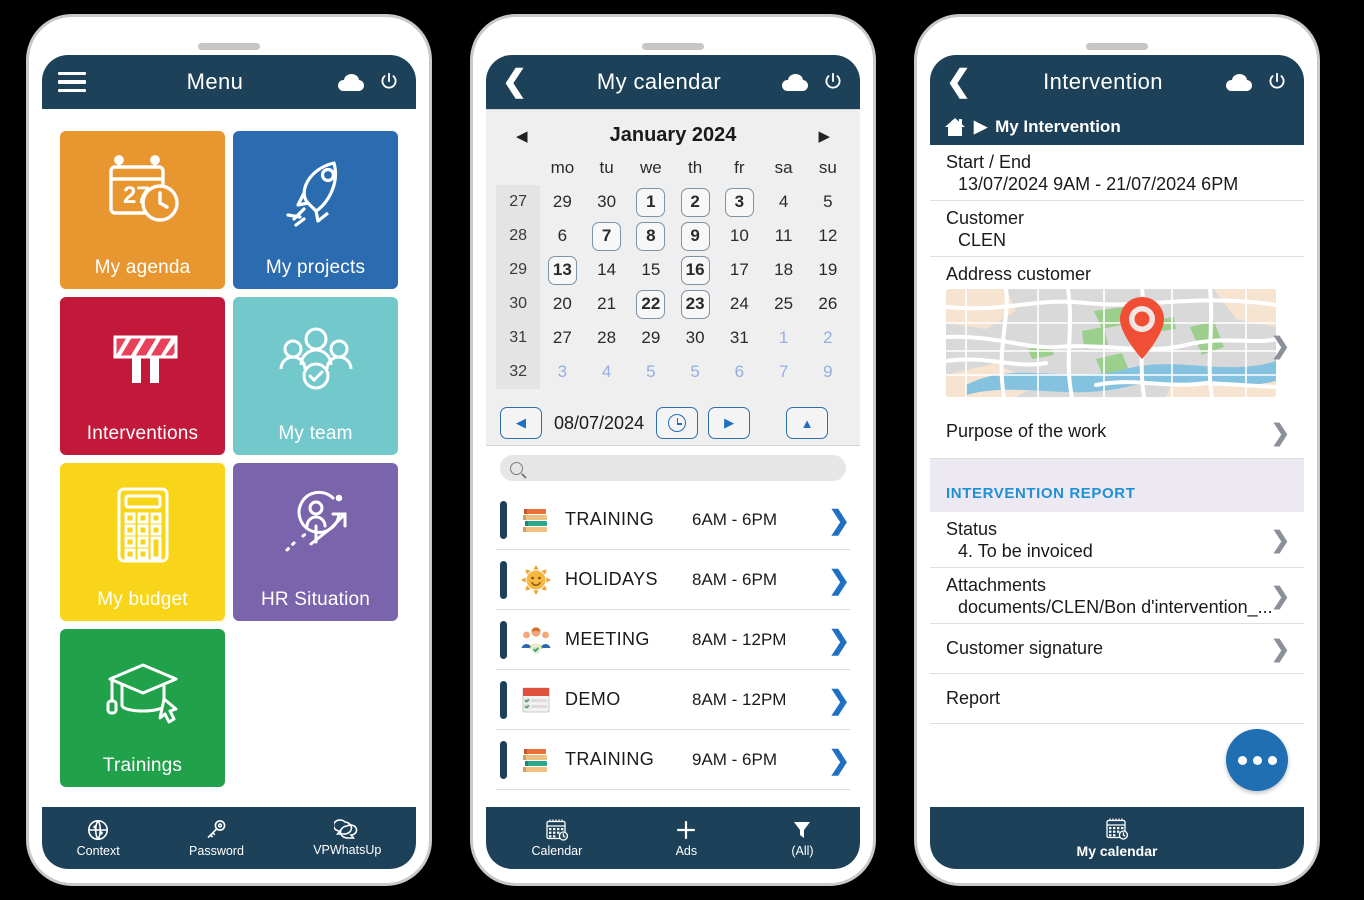  I want to click on calendar-day-cell: 24, so click(739, 304).